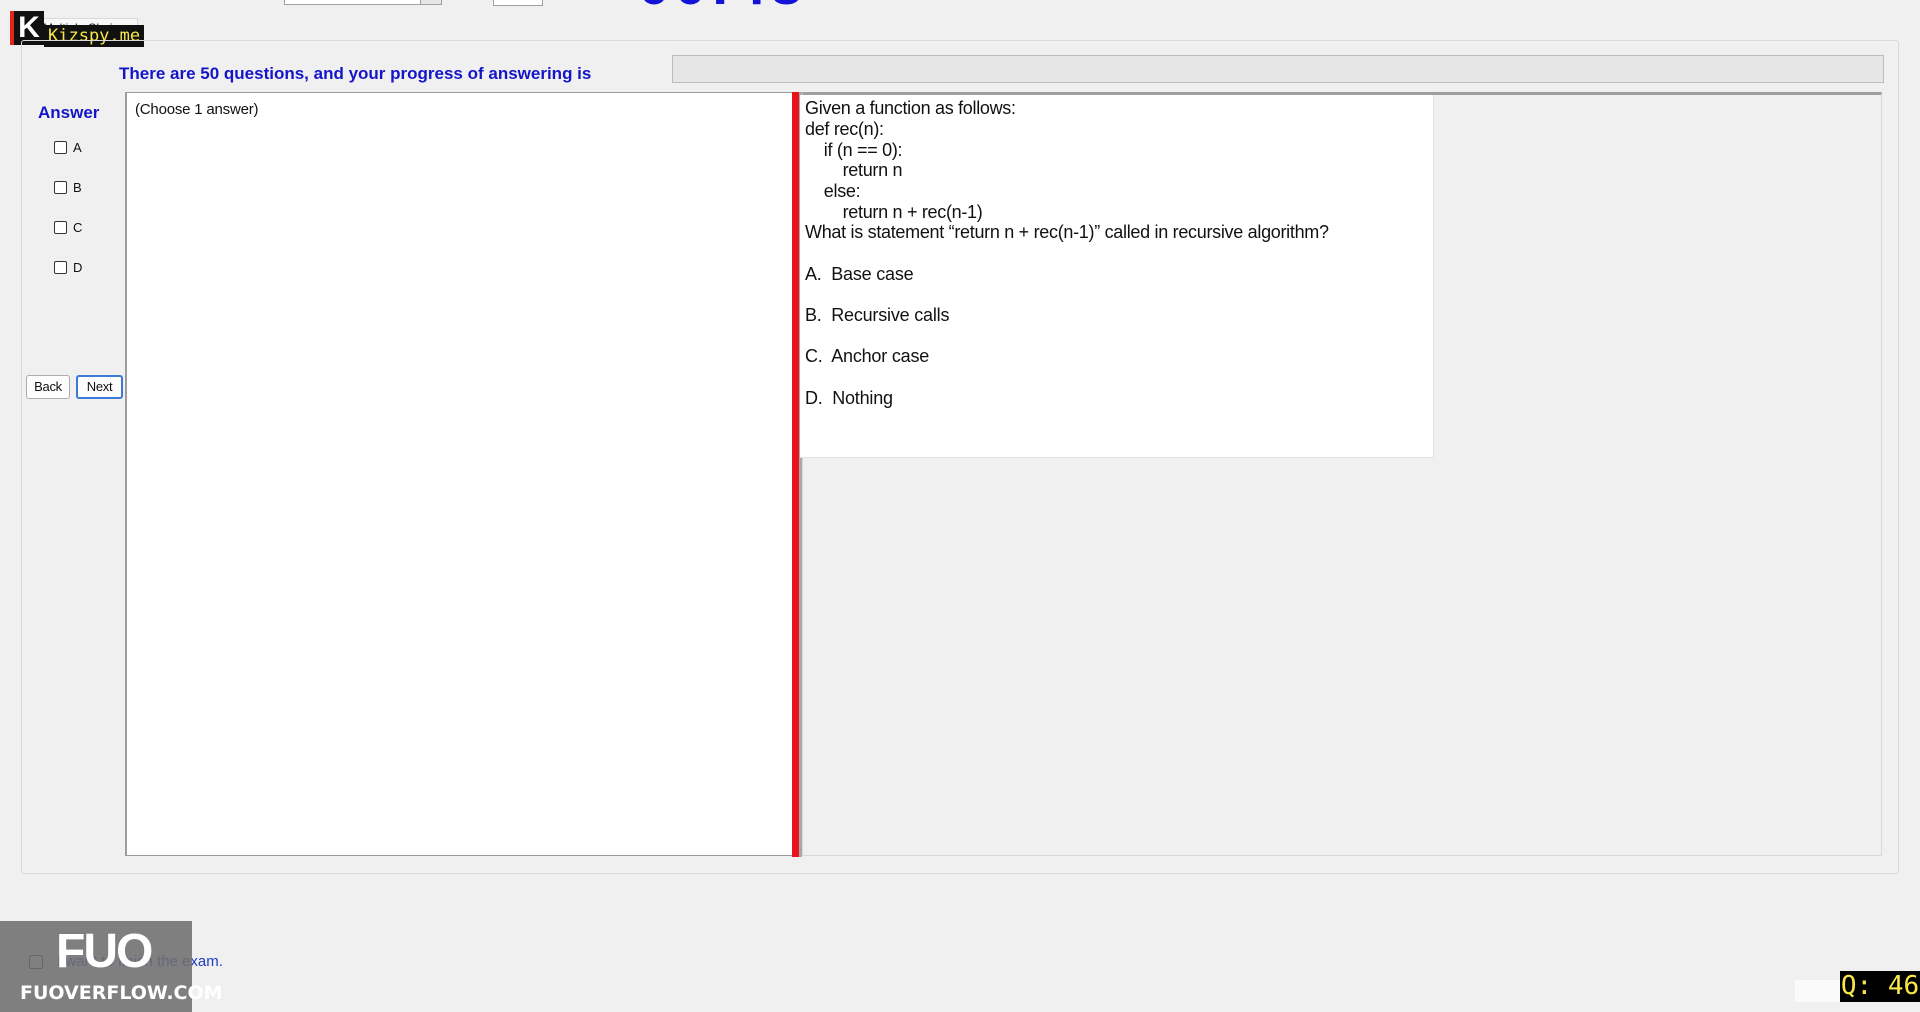 The image size is (1920, 1012). I want to click on back-button: Back, so click(48, 387).